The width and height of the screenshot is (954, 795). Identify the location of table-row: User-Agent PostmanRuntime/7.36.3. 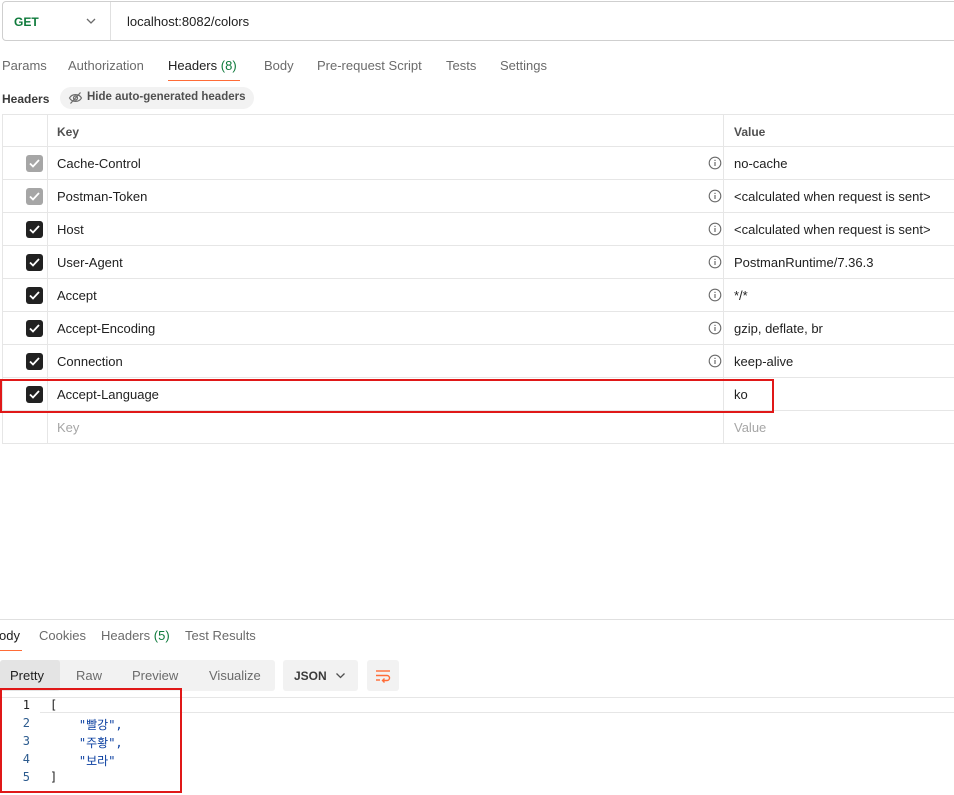
(478, 262).